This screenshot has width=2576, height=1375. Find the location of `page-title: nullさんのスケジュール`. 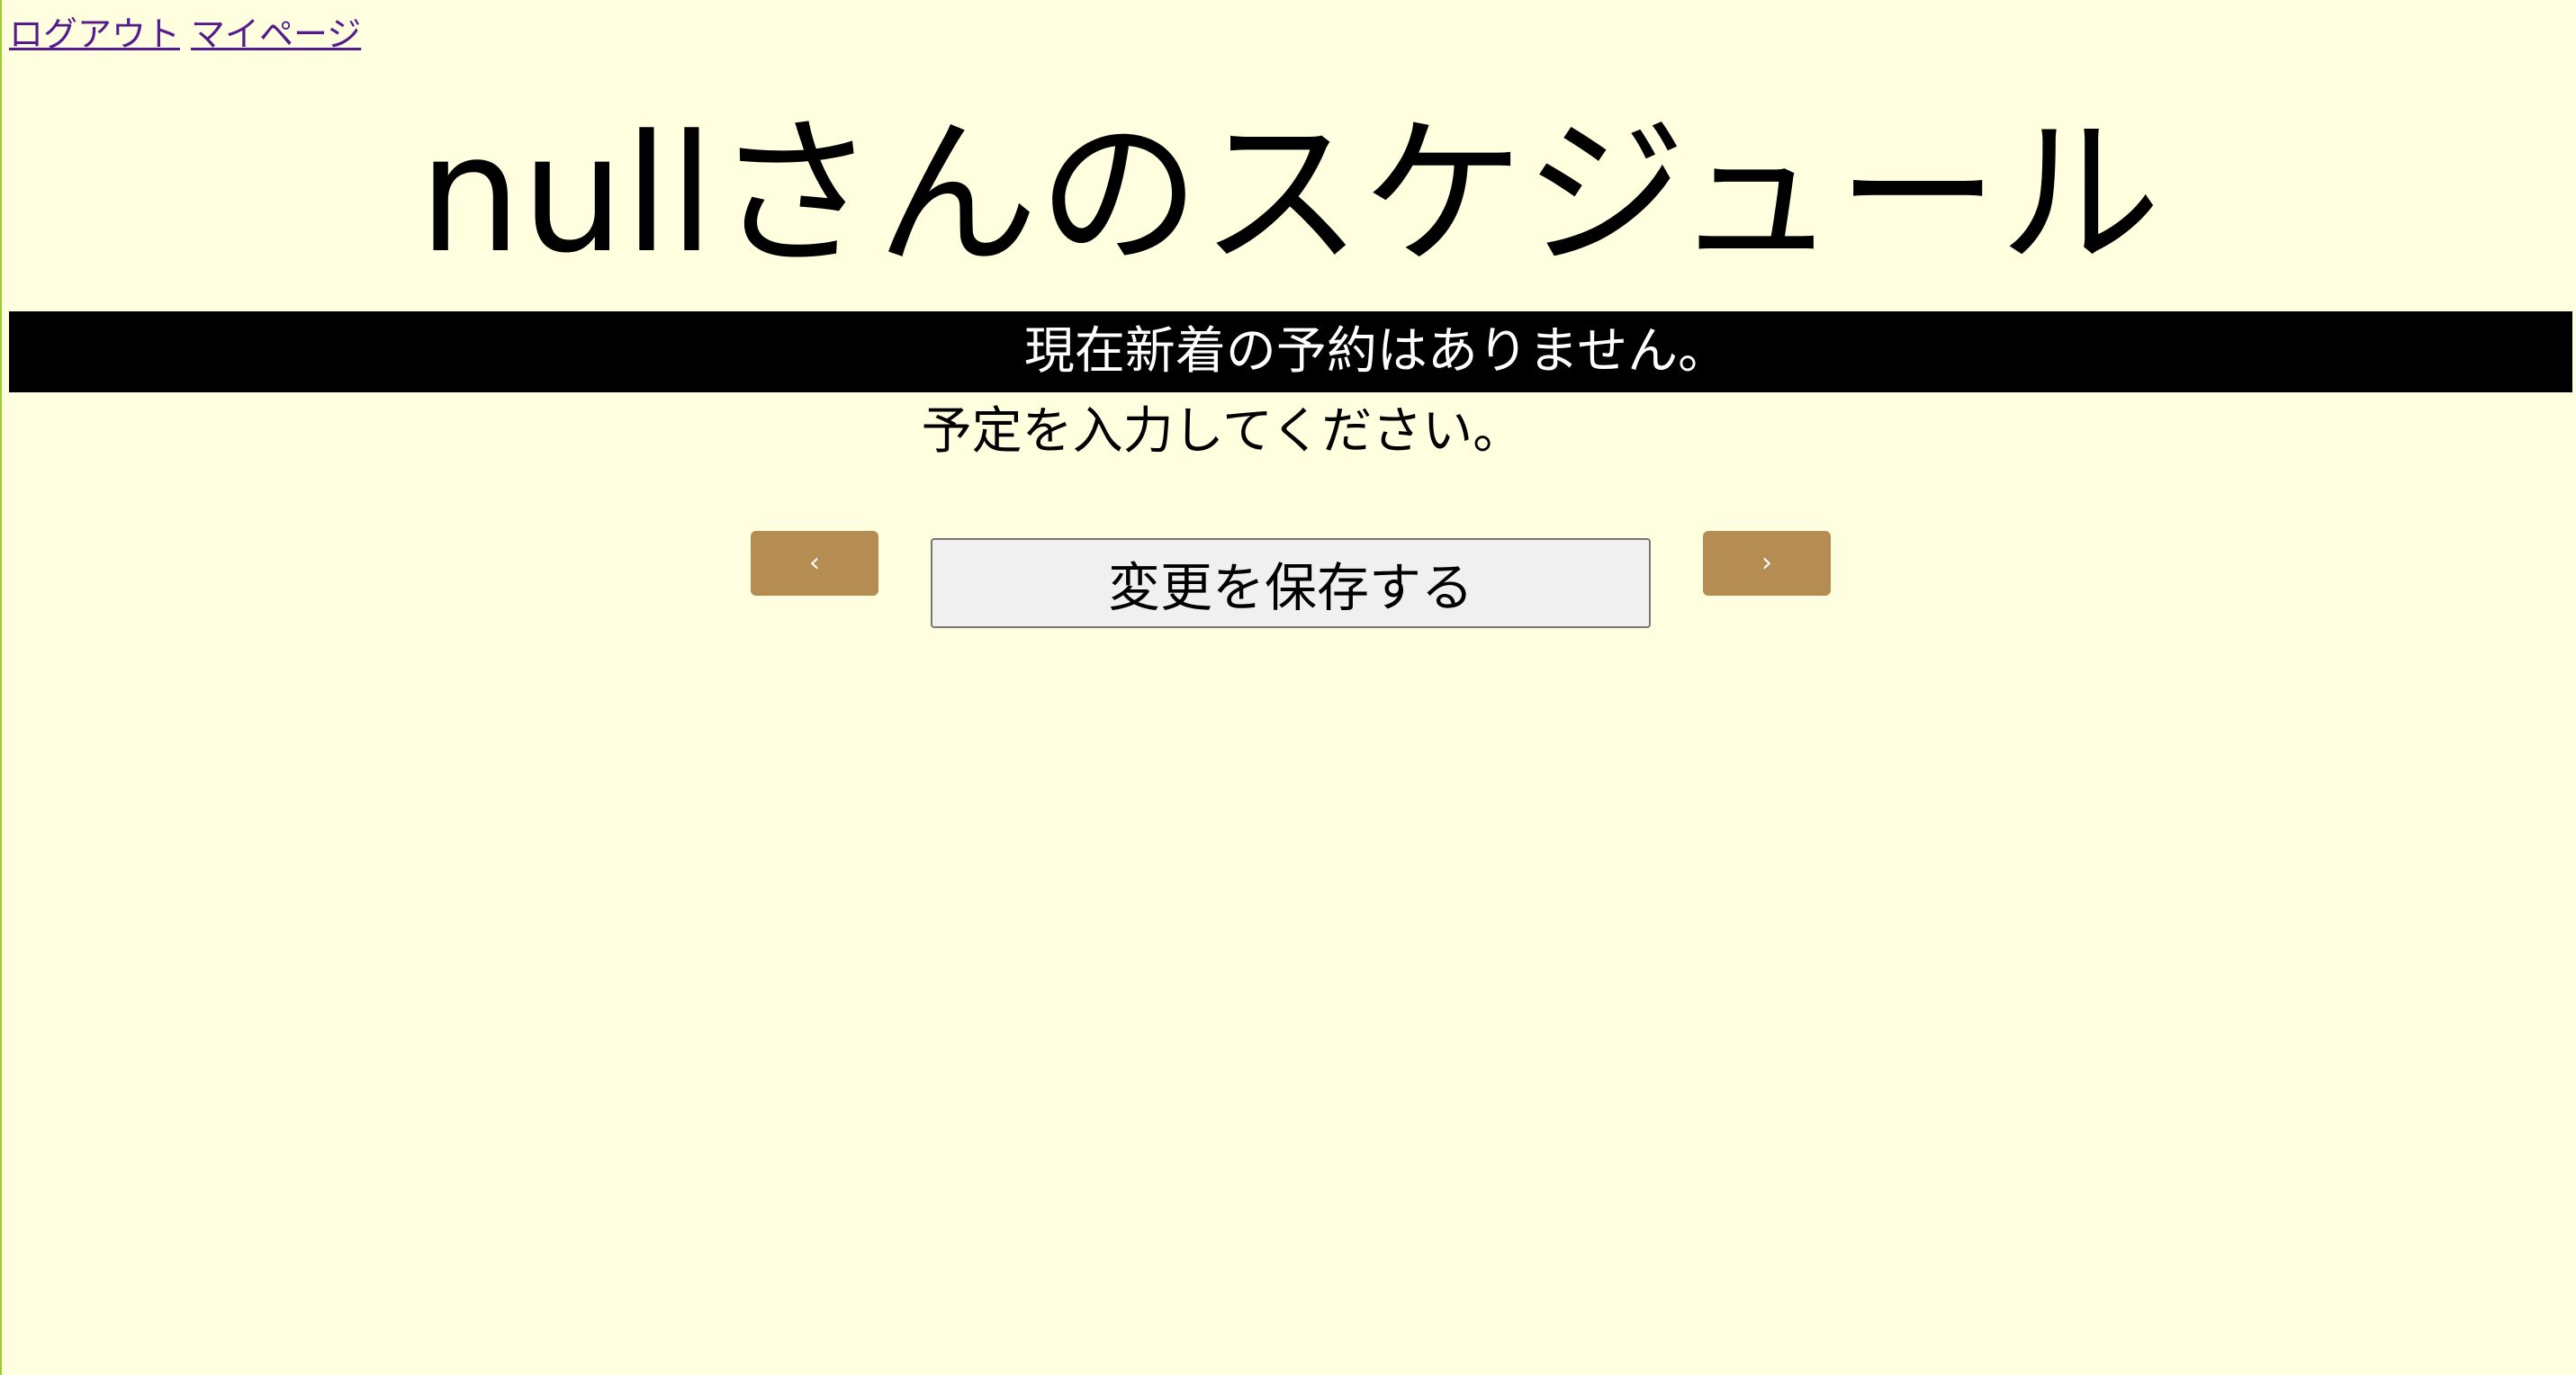

page-title: nullさんのスケジュール is located at coordinates (1290, 195).